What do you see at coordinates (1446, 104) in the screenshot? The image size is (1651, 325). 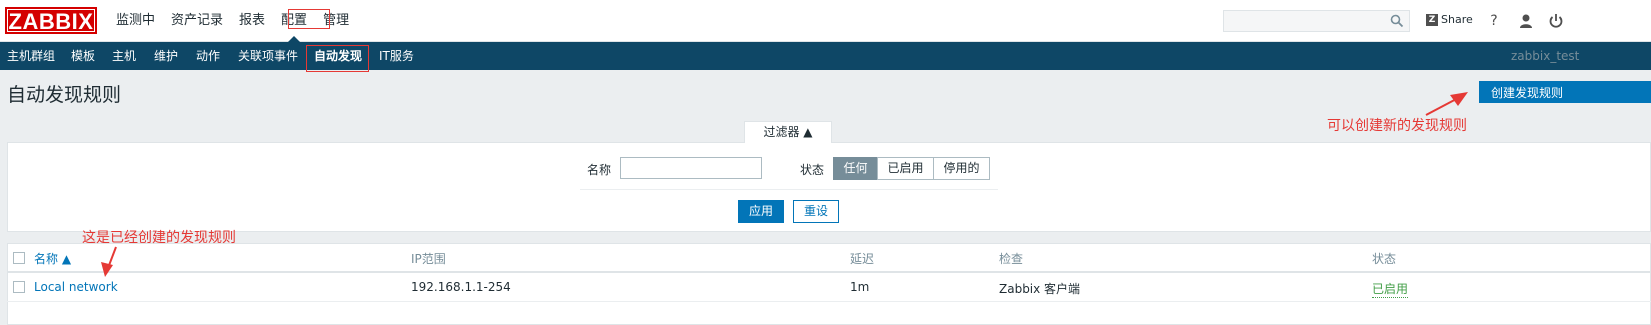 I see `arrow-to-create-button` at bounding box center [1446, 104].